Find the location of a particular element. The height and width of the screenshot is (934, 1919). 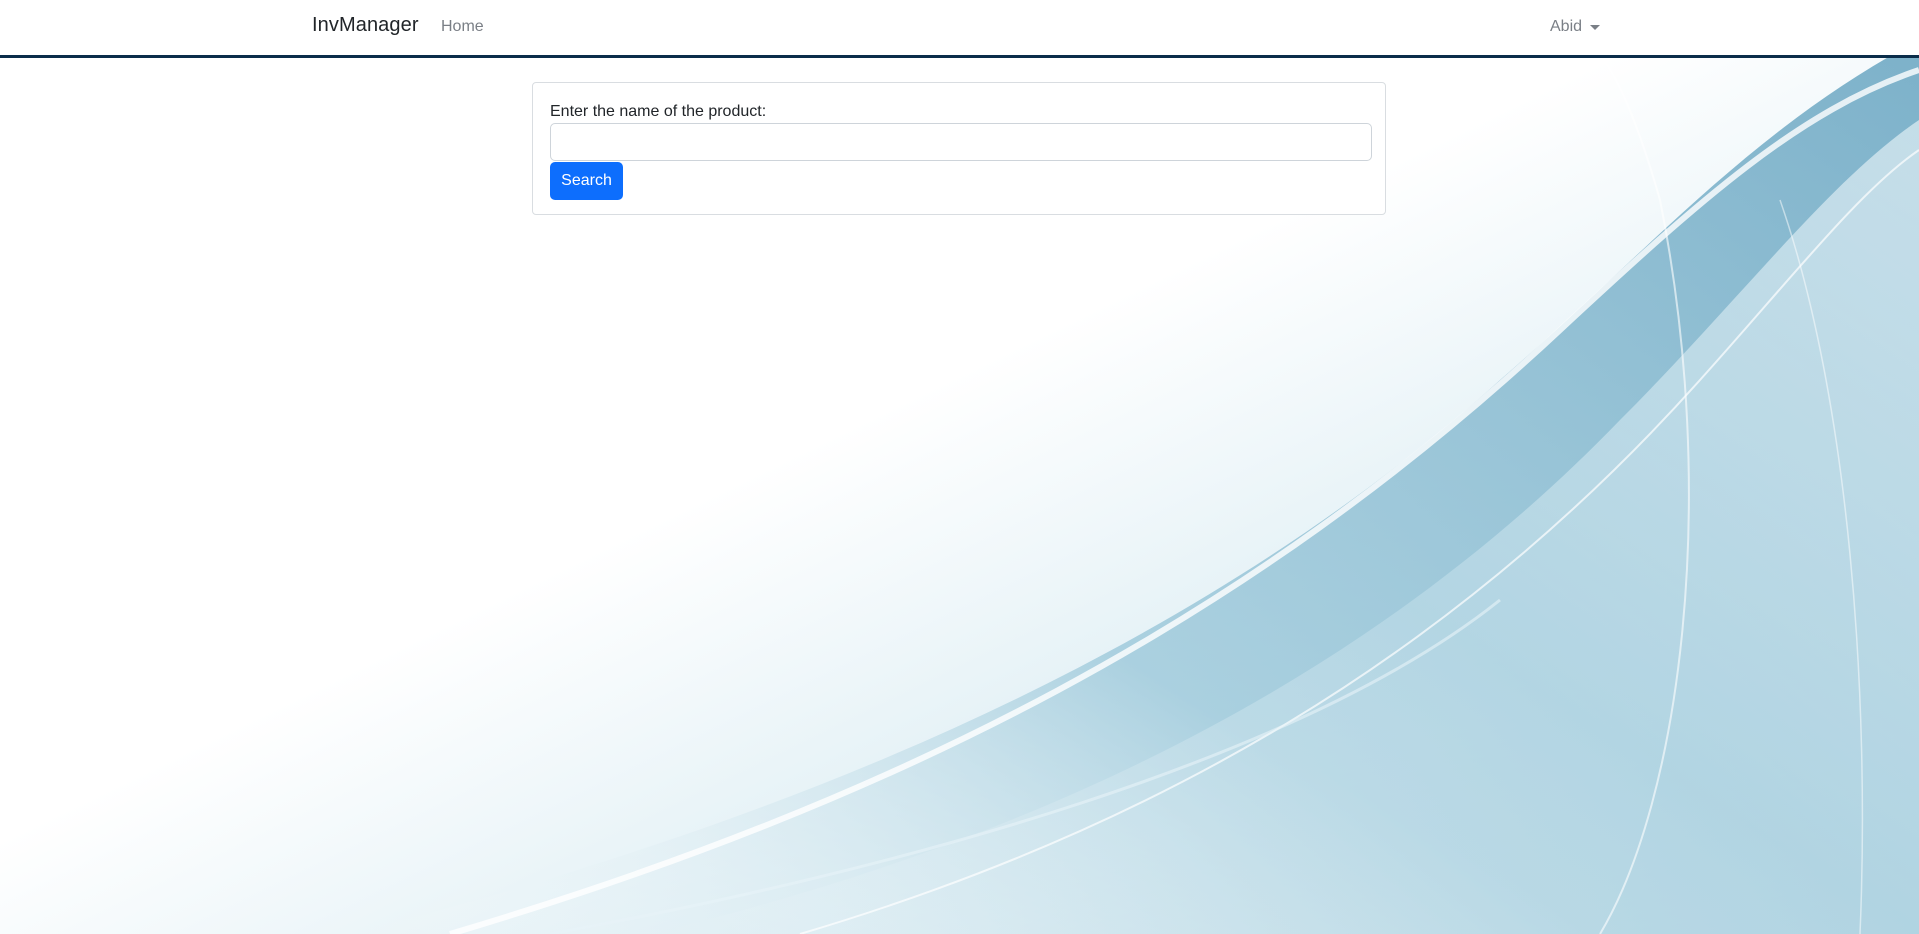

top-navbar: InvManager Home Abid is located at coordinates (959, 29).